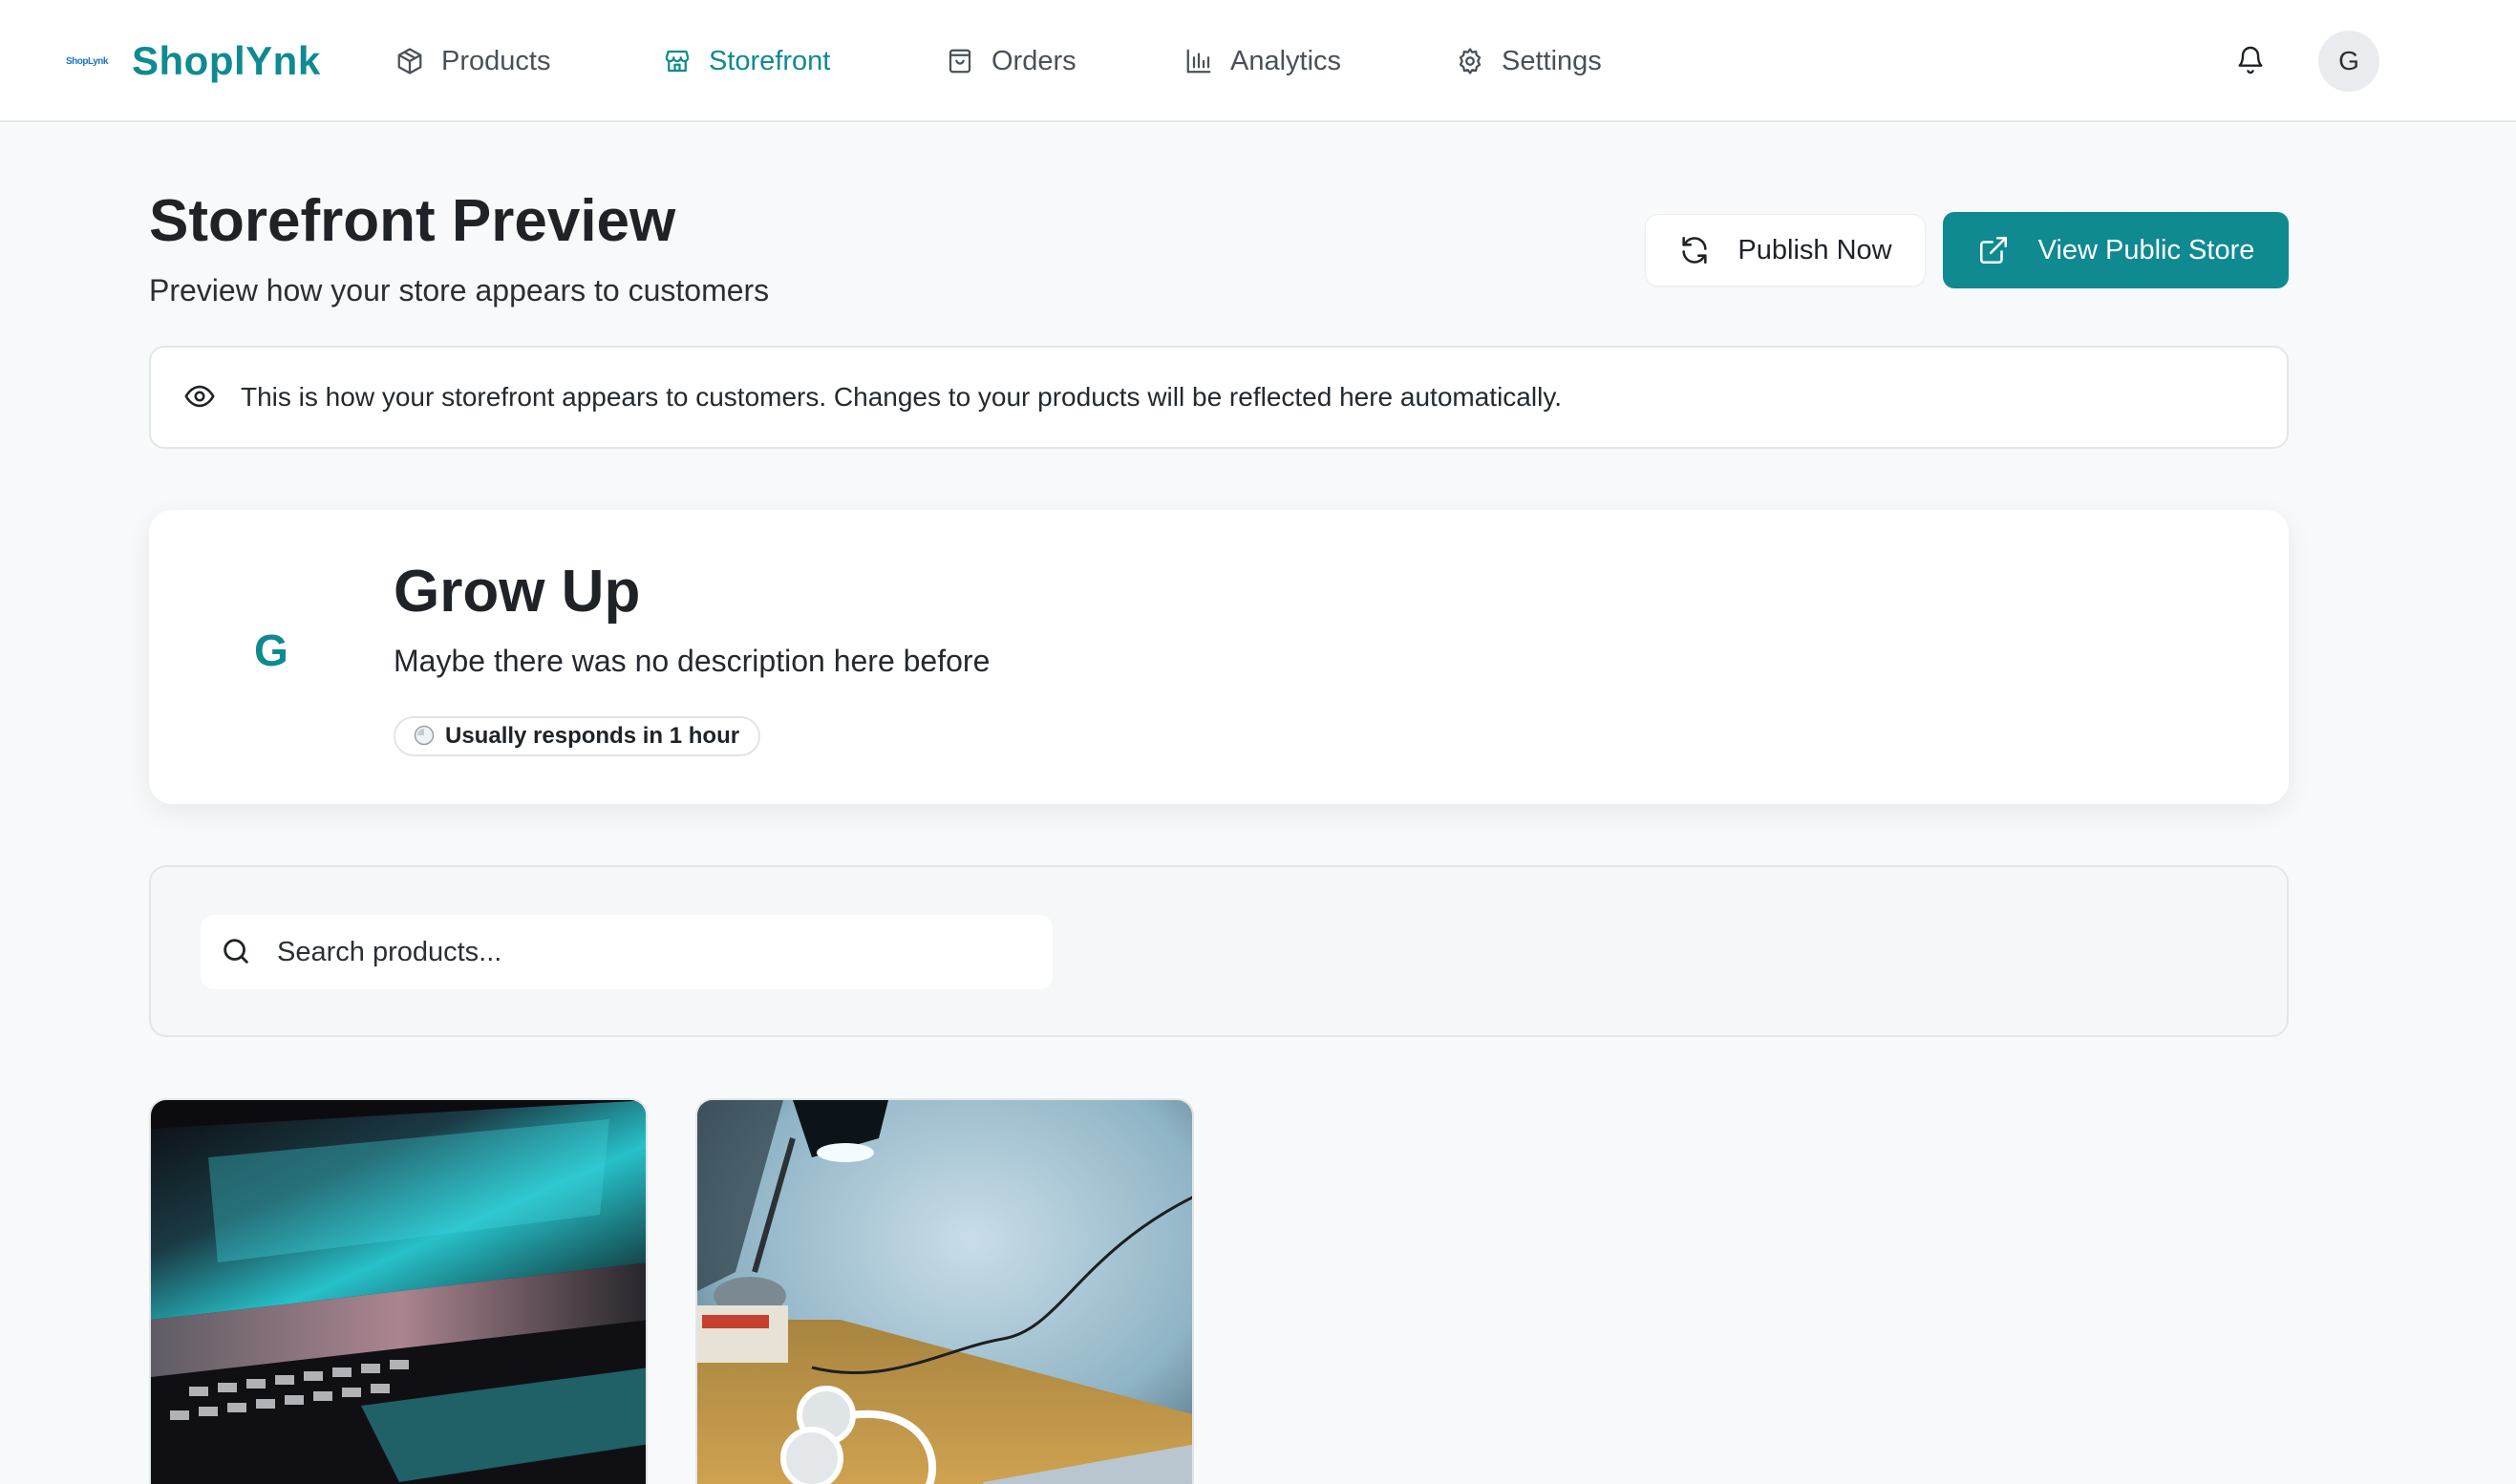 The image size is (2516, 1484). I want to click on publish-now-button: Publish Now, so click(1785, 250).